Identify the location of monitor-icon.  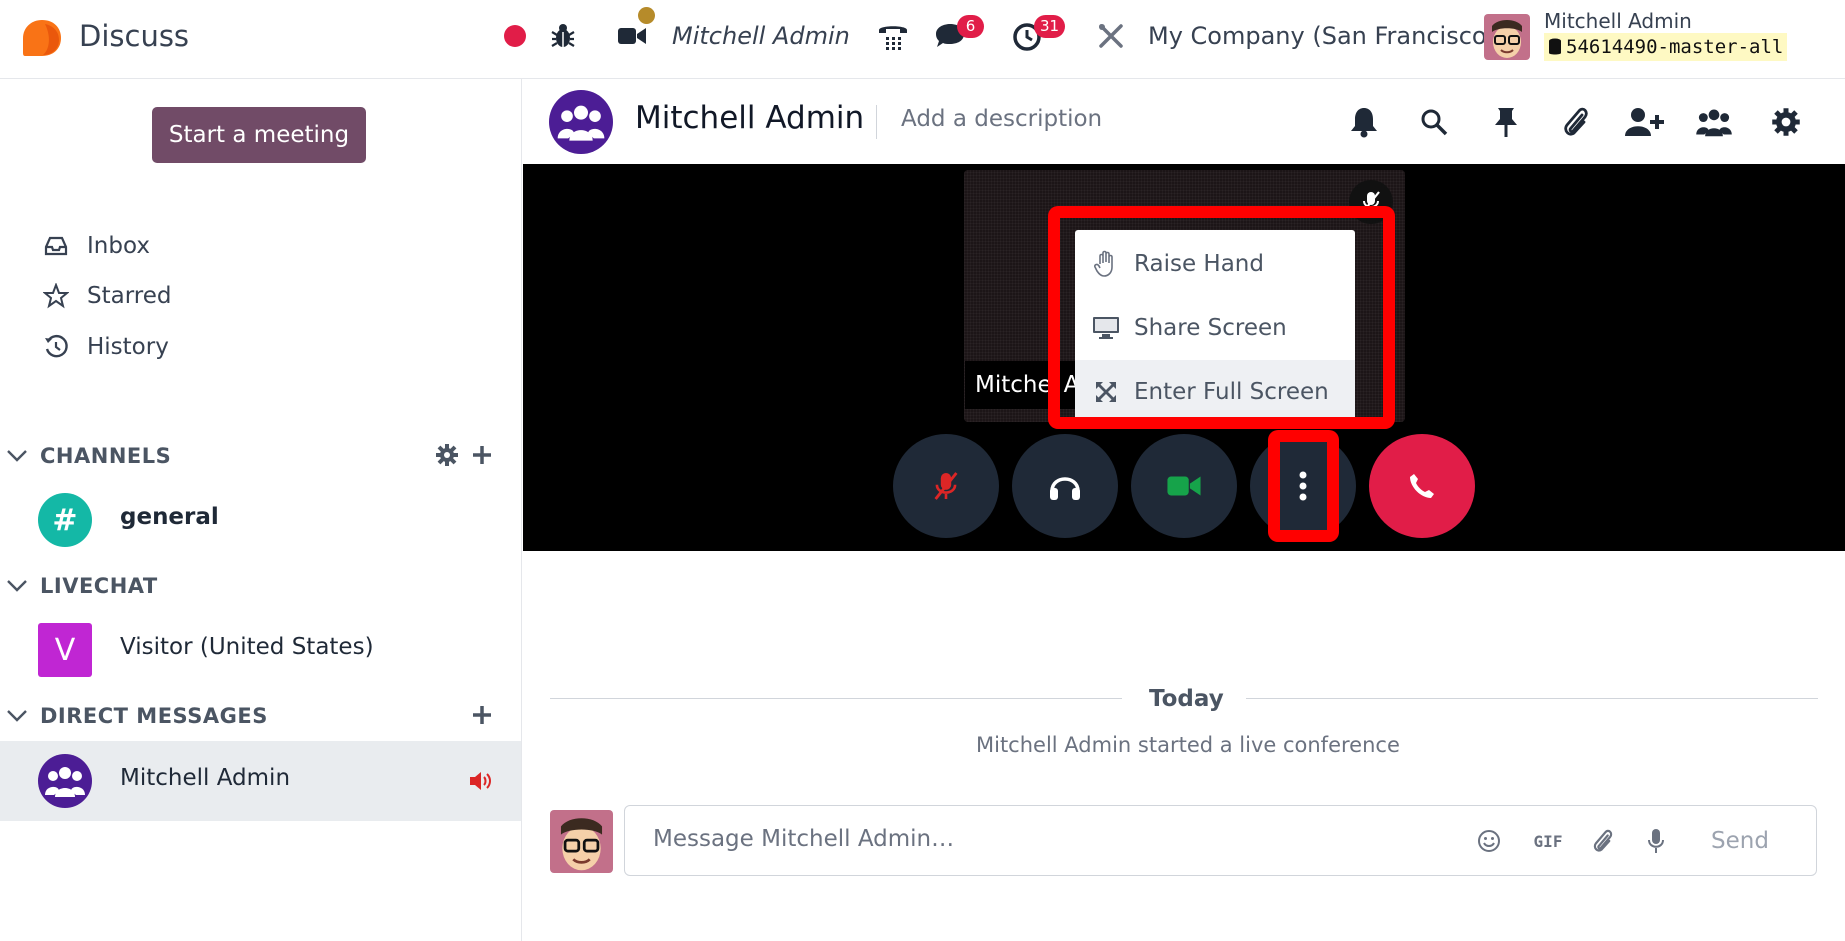
(1106, 328).